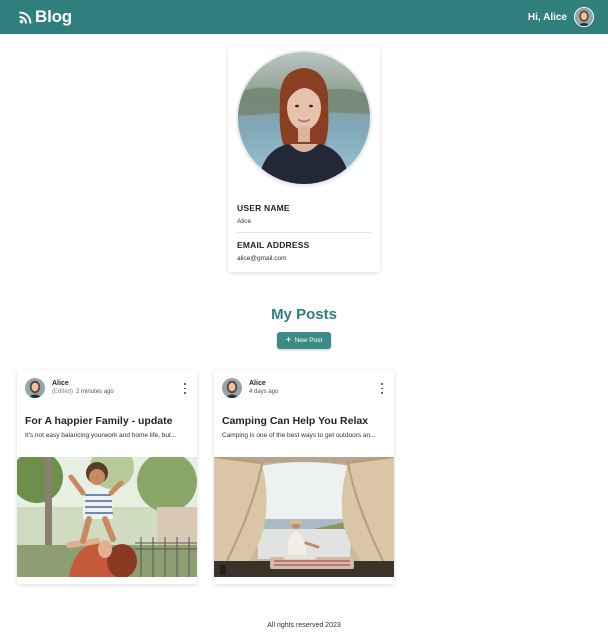 The width and height of the screenshot is (608, 640). Describe the element at coordinates (305, 388) in the screenshot. I see `post-header: Alice 4 days ago` at that location.